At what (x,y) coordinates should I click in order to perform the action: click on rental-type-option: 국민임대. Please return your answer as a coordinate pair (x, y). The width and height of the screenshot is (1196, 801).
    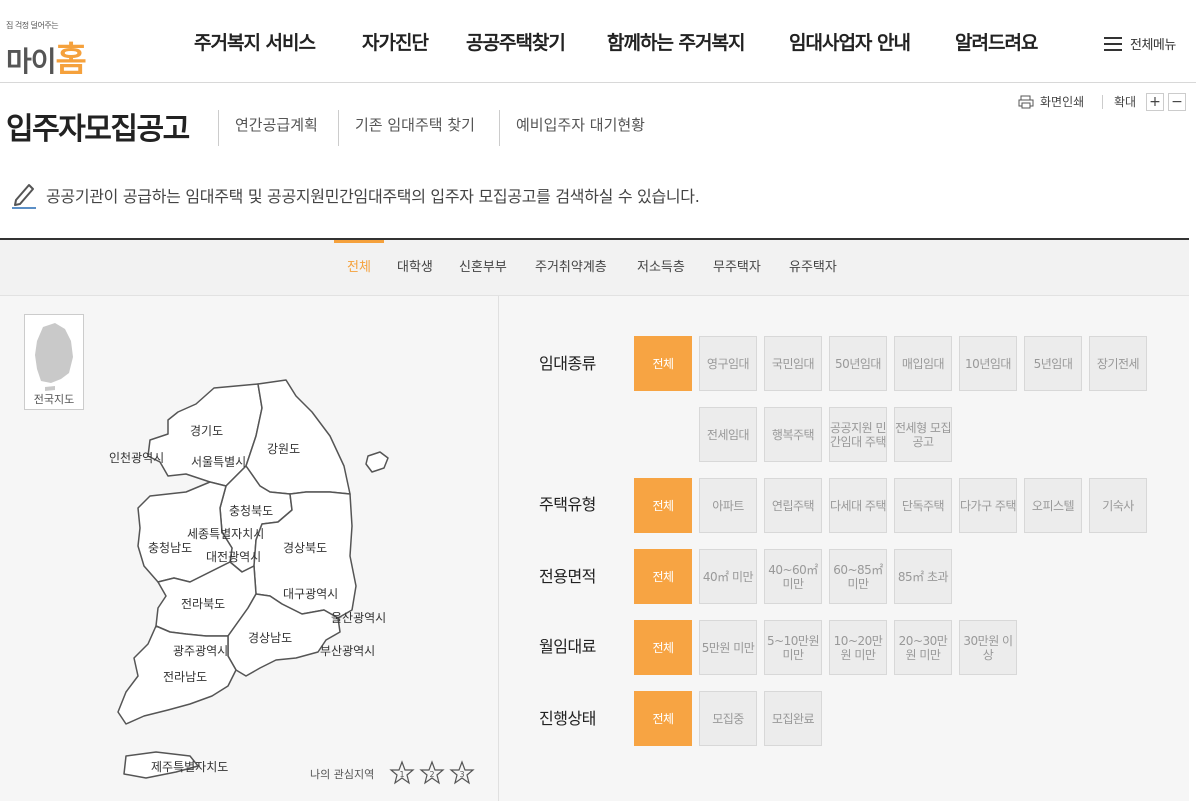
    Looking at the image, I should click on (793, 363).